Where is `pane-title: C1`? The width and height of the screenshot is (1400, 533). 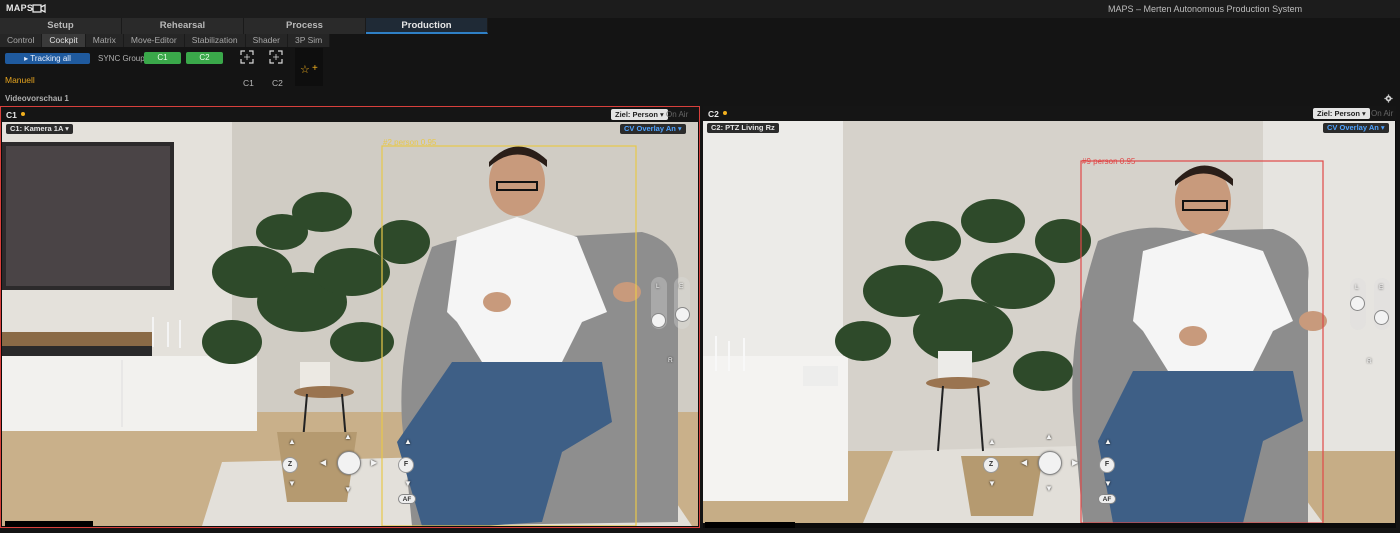 pane-title: C1 is located at coordinates (11, 115).